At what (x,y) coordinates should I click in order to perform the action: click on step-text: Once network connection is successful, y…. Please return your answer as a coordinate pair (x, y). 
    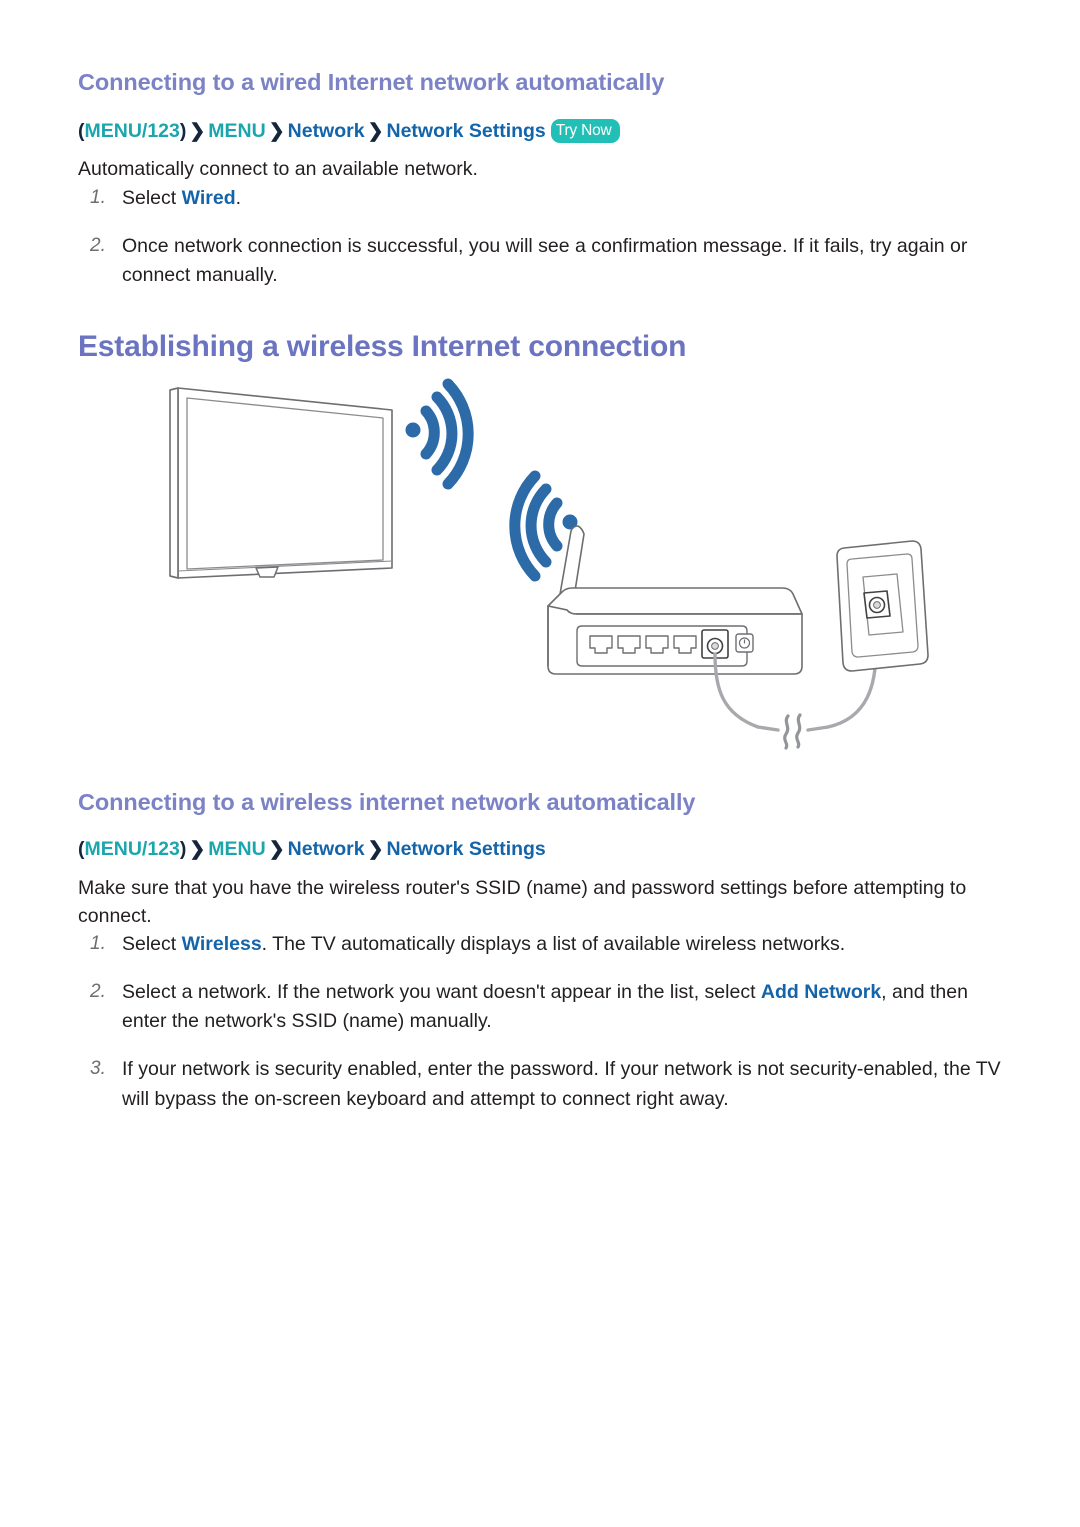
    Looking at the image, I should click on (545, 260).